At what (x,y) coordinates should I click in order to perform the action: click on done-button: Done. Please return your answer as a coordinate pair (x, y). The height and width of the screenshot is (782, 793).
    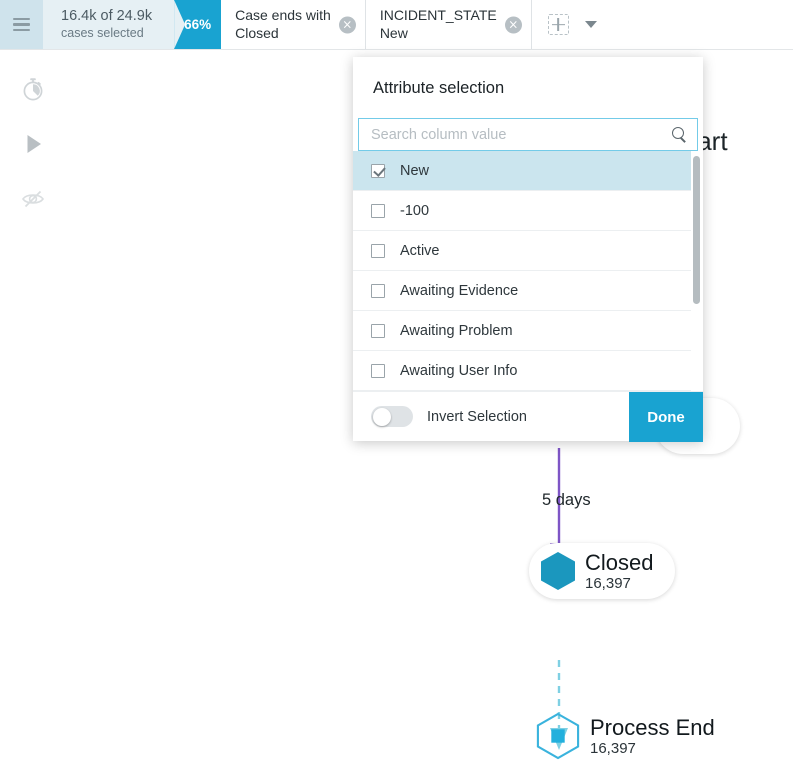
    Looking at the image, I should click on (666, 417).